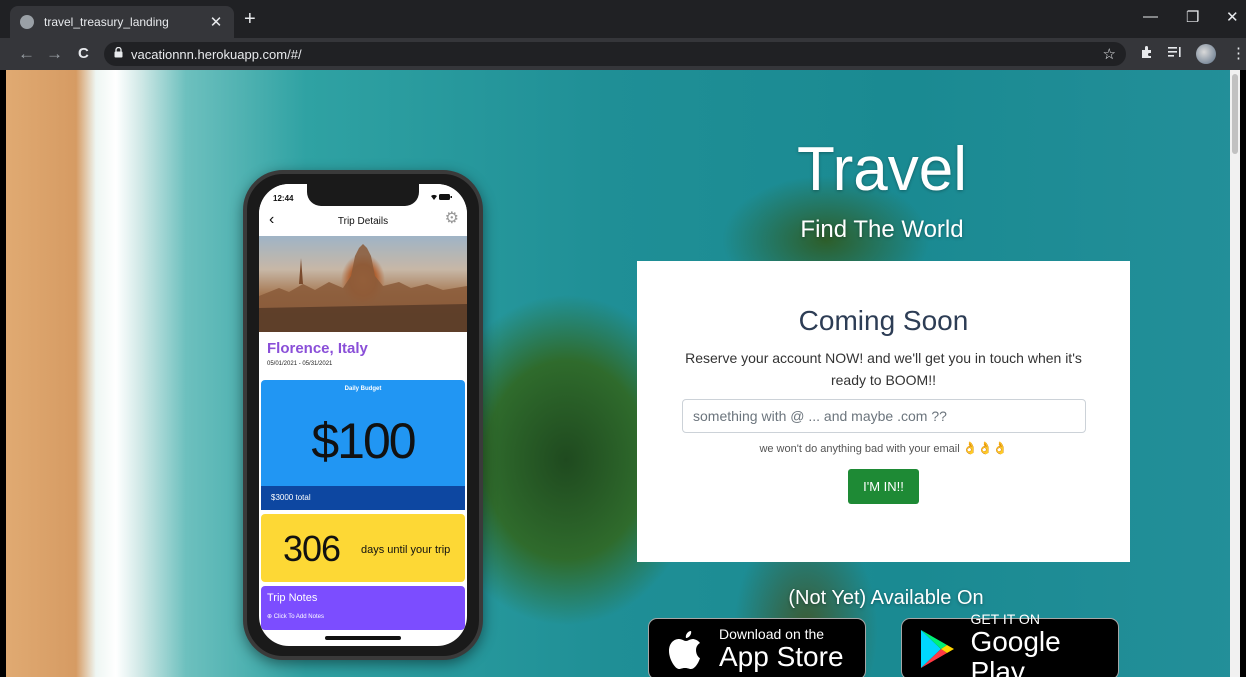 The height and width of the screenshot is (677, 1246). I want to click on new-tab-button: +, so click(250, 19).